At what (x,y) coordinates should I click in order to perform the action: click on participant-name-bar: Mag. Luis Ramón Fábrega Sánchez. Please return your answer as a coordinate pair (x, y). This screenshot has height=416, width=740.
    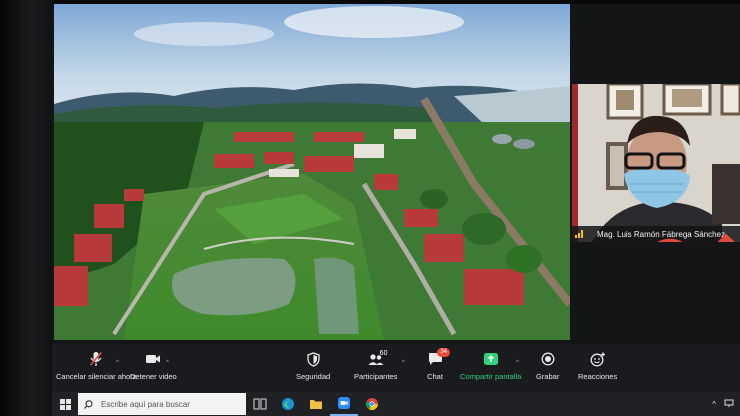
    Looking at the image, I should click on (656, 234).